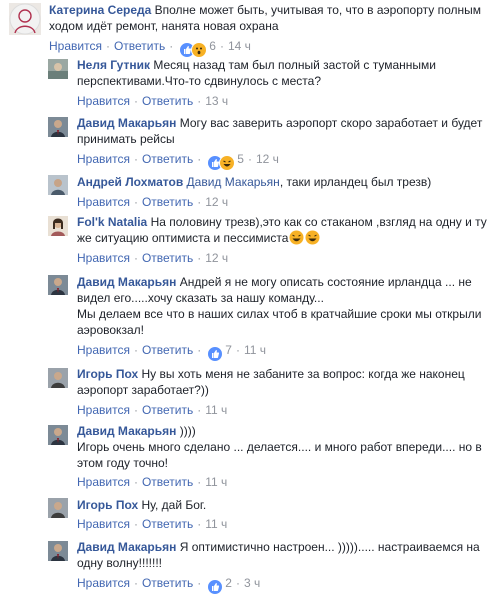  I want to click on comment-actions: Нравится · Ответить · 7 · 11 ч, so click(171, 352).